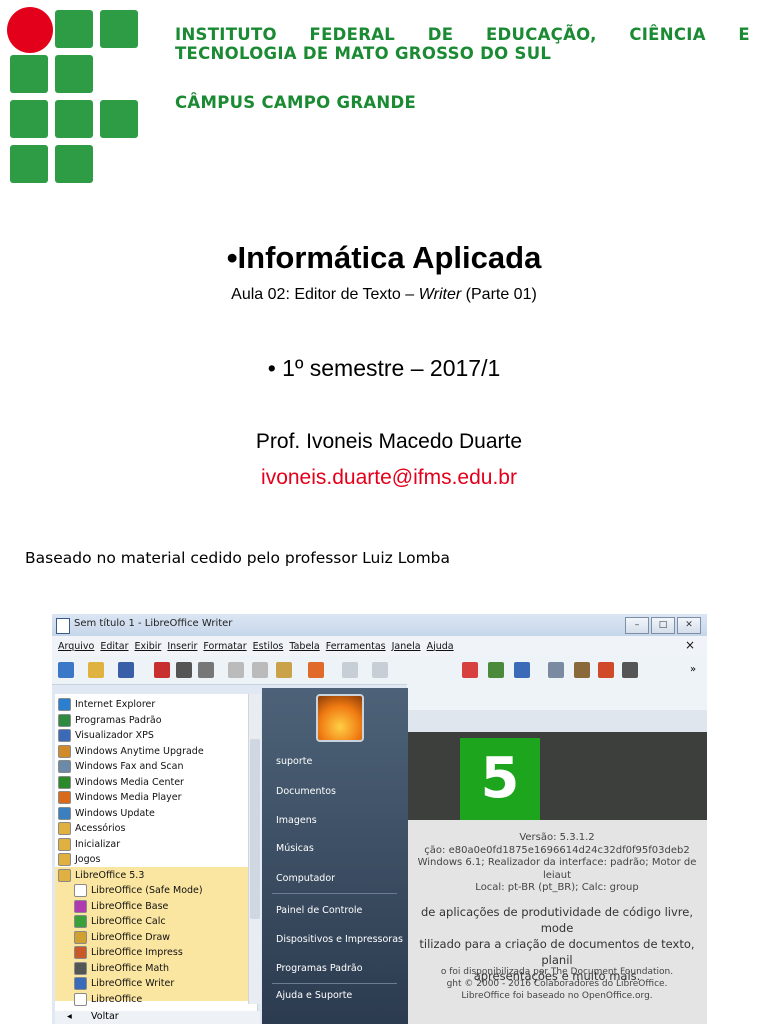 This screenshot has height=1024, width=768. Describe the element at coordinates (128, 797) in the screenshot. I see `program-label: Windows Media Player` at that location.